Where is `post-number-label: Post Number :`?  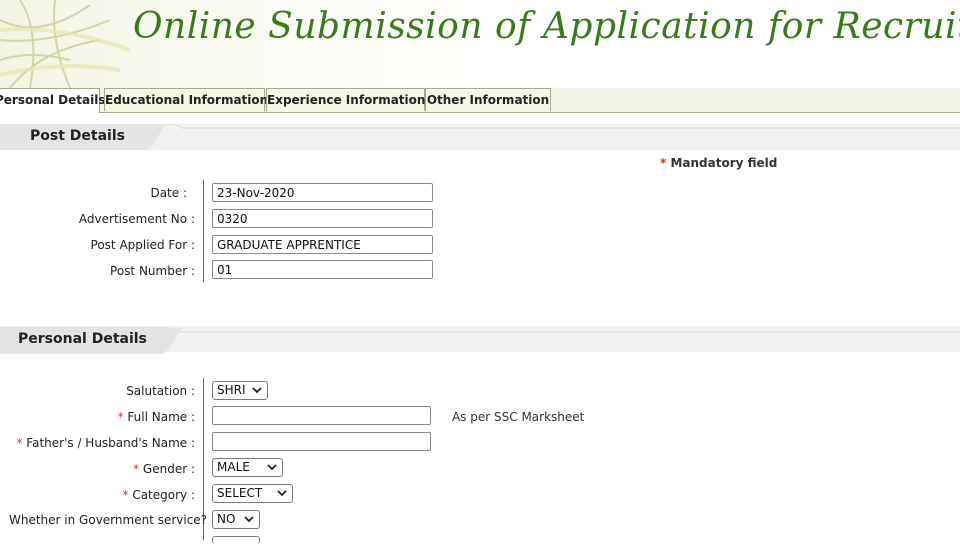
post-number-label: Post Number : is located at coordinates (152, 271).